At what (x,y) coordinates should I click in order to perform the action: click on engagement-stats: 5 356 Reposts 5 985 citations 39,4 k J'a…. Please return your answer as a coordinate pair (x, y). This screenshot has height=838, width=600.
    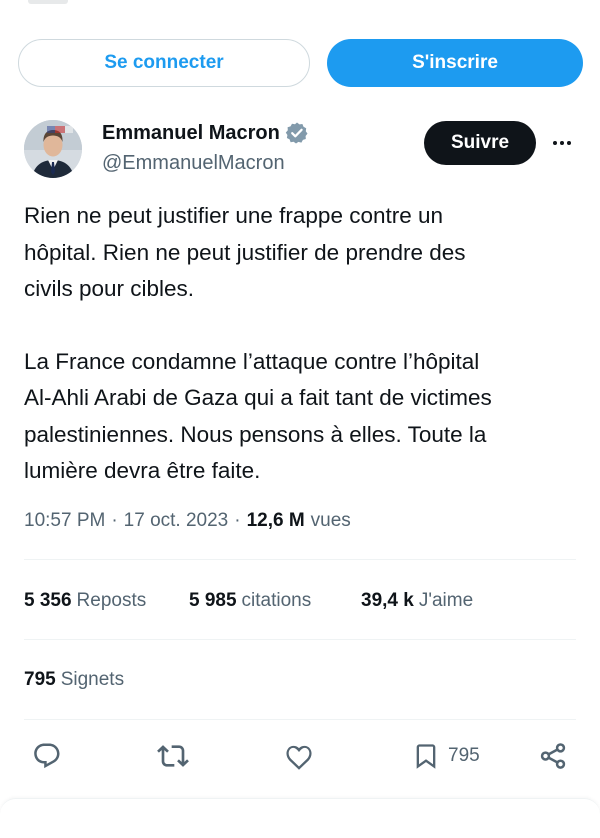
    Looking at the image, I should click on (248, 601).